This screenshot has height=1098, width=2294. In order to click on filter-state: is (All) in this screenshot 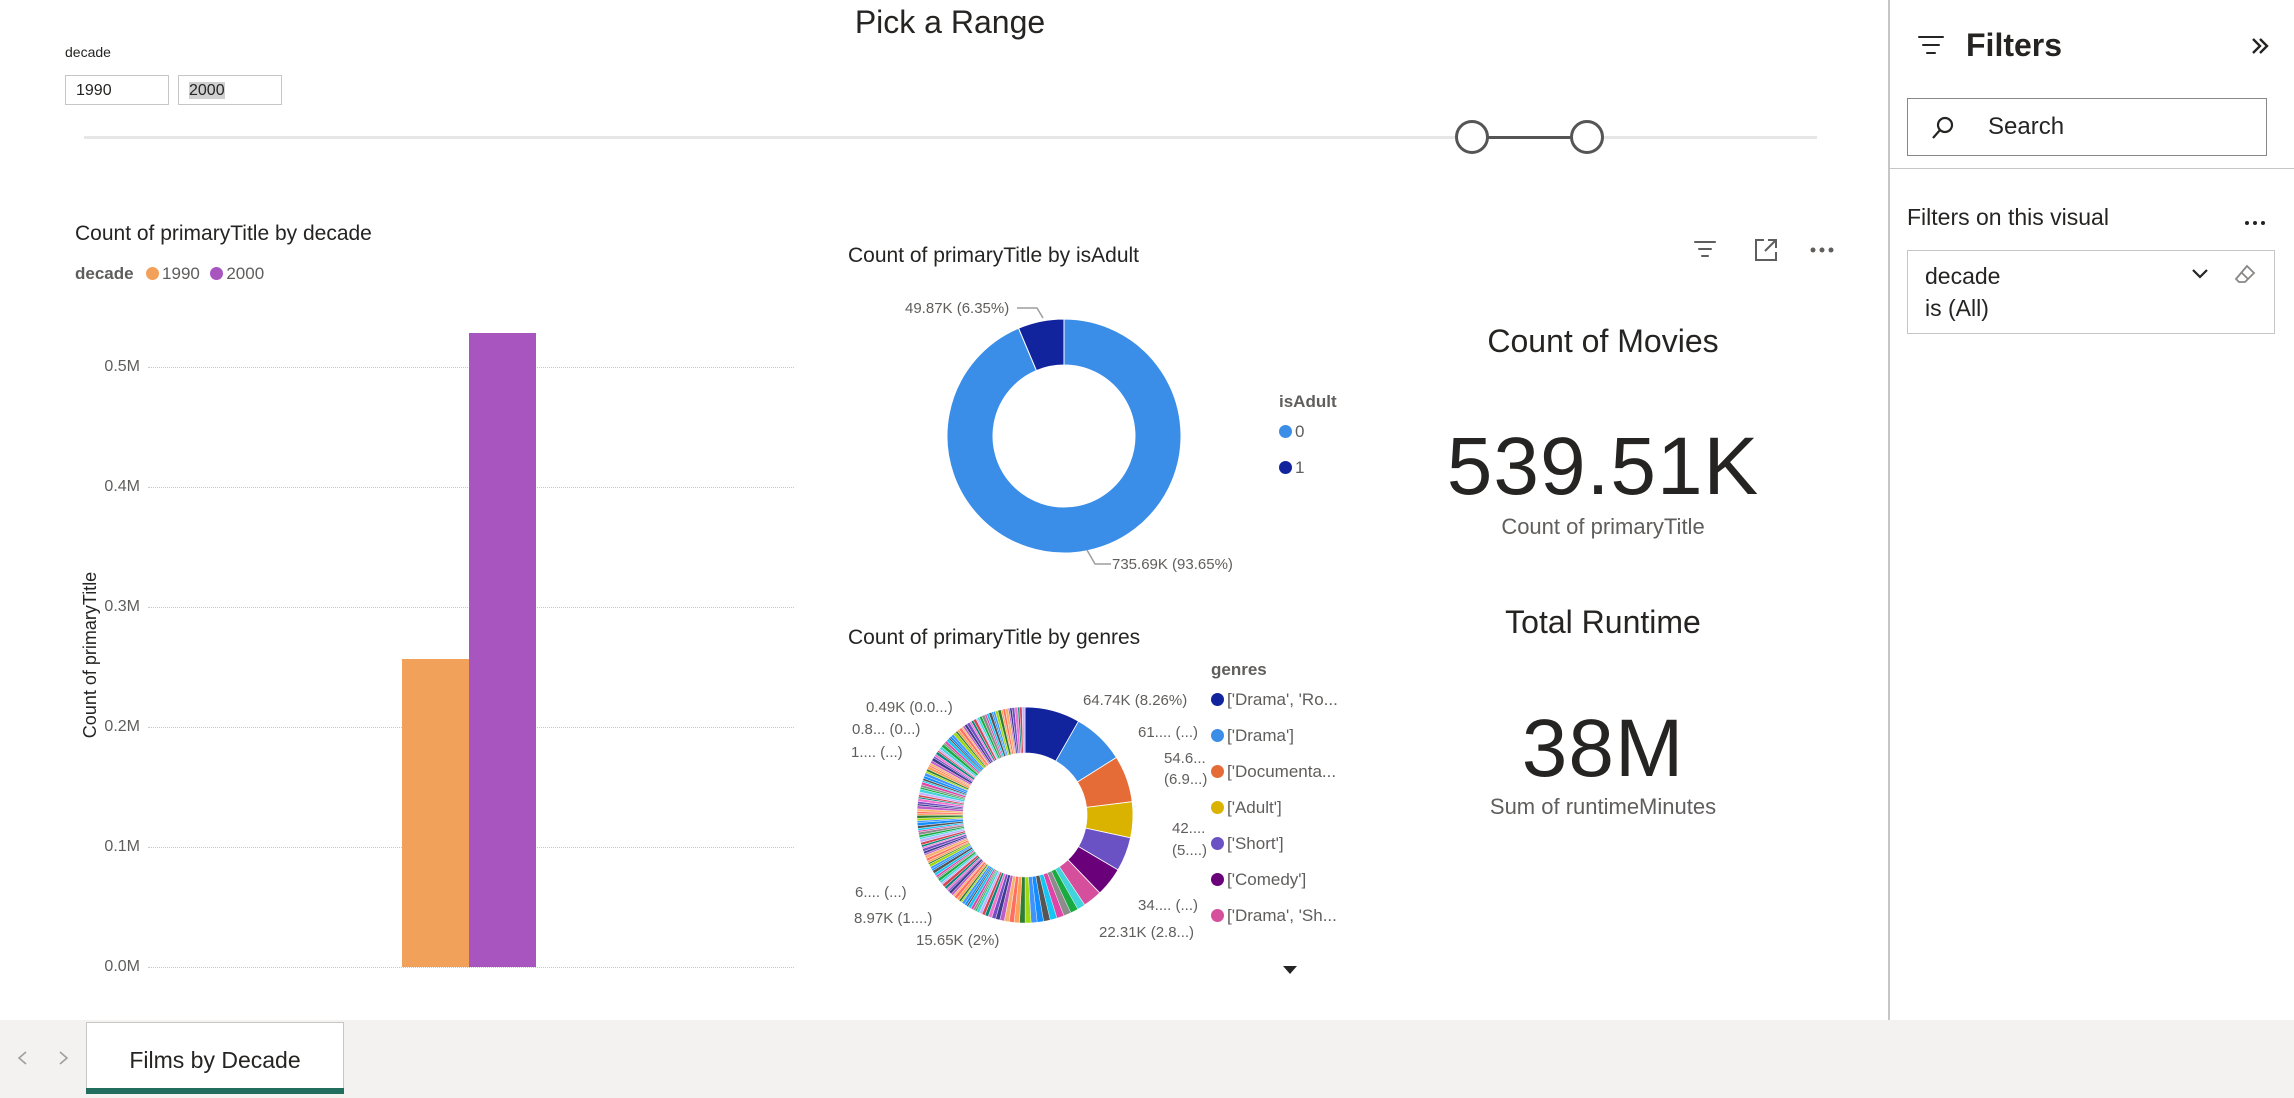, I will do `click(1957, 308)`.